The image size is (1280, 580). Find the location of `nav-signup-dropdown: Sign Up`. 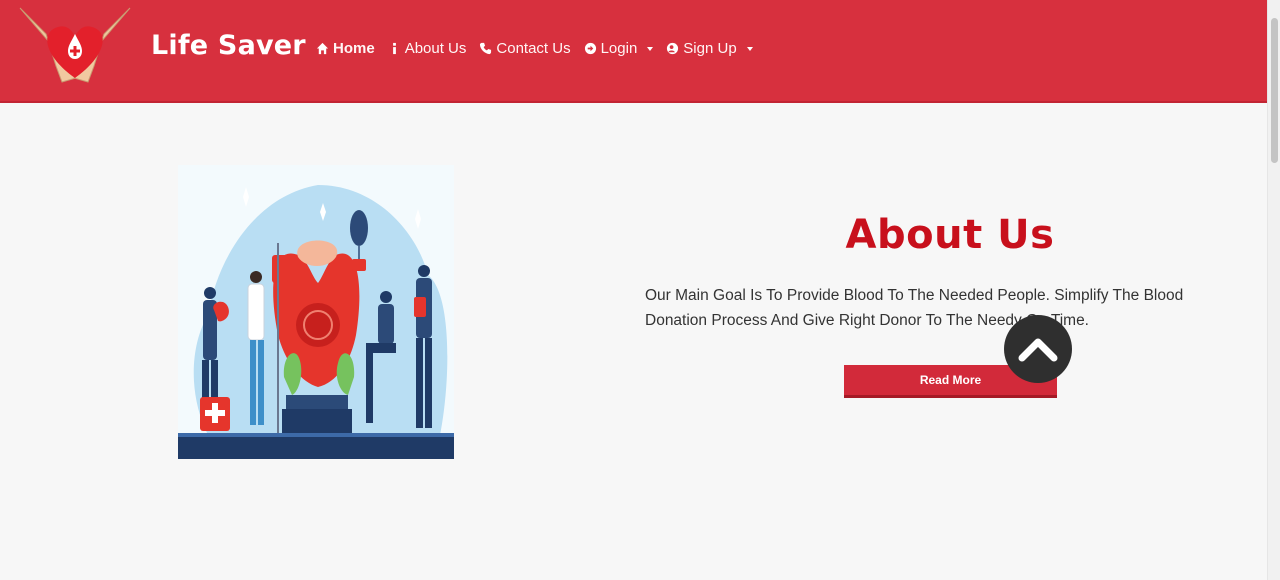

nav-signup-dropdown: Sign Up is located at coordinates (709, 48).